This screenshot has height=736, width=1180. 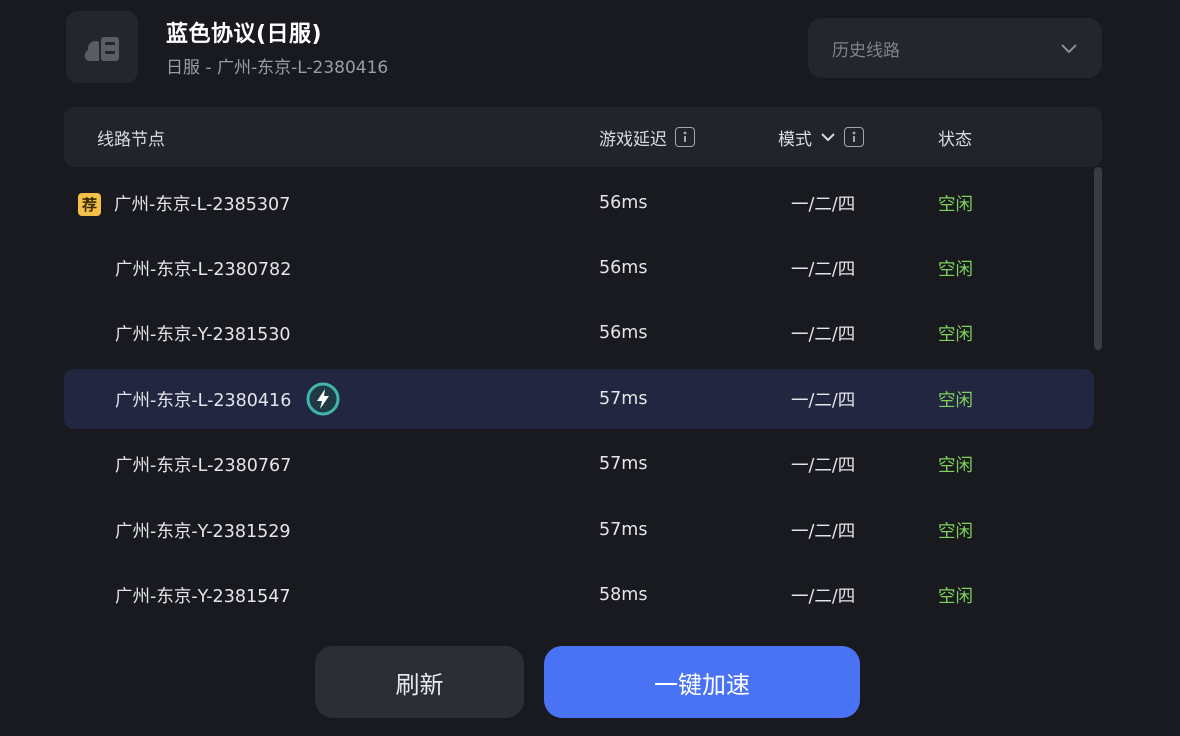 What do you see at coordinates (203, 596) in the screenshot?
I see `route-node: 广州-东京-Y-2381547` at bounding box center [203, 596].